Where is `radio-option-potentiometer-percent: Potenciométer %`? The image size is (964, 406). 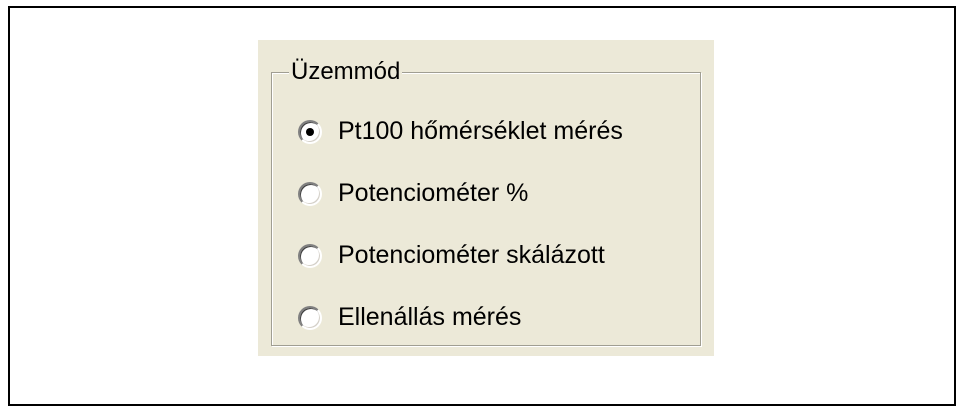
radio-option-potentiometer-percent: Potenciométer % is located at coordinates (460, 204).